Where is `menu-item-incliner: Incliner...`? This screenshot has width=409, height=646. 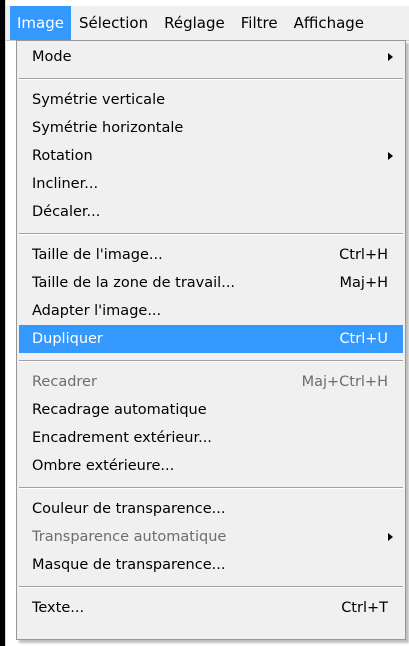 menu-item-incliner: Incliner... is located at coordinates (211, 184).